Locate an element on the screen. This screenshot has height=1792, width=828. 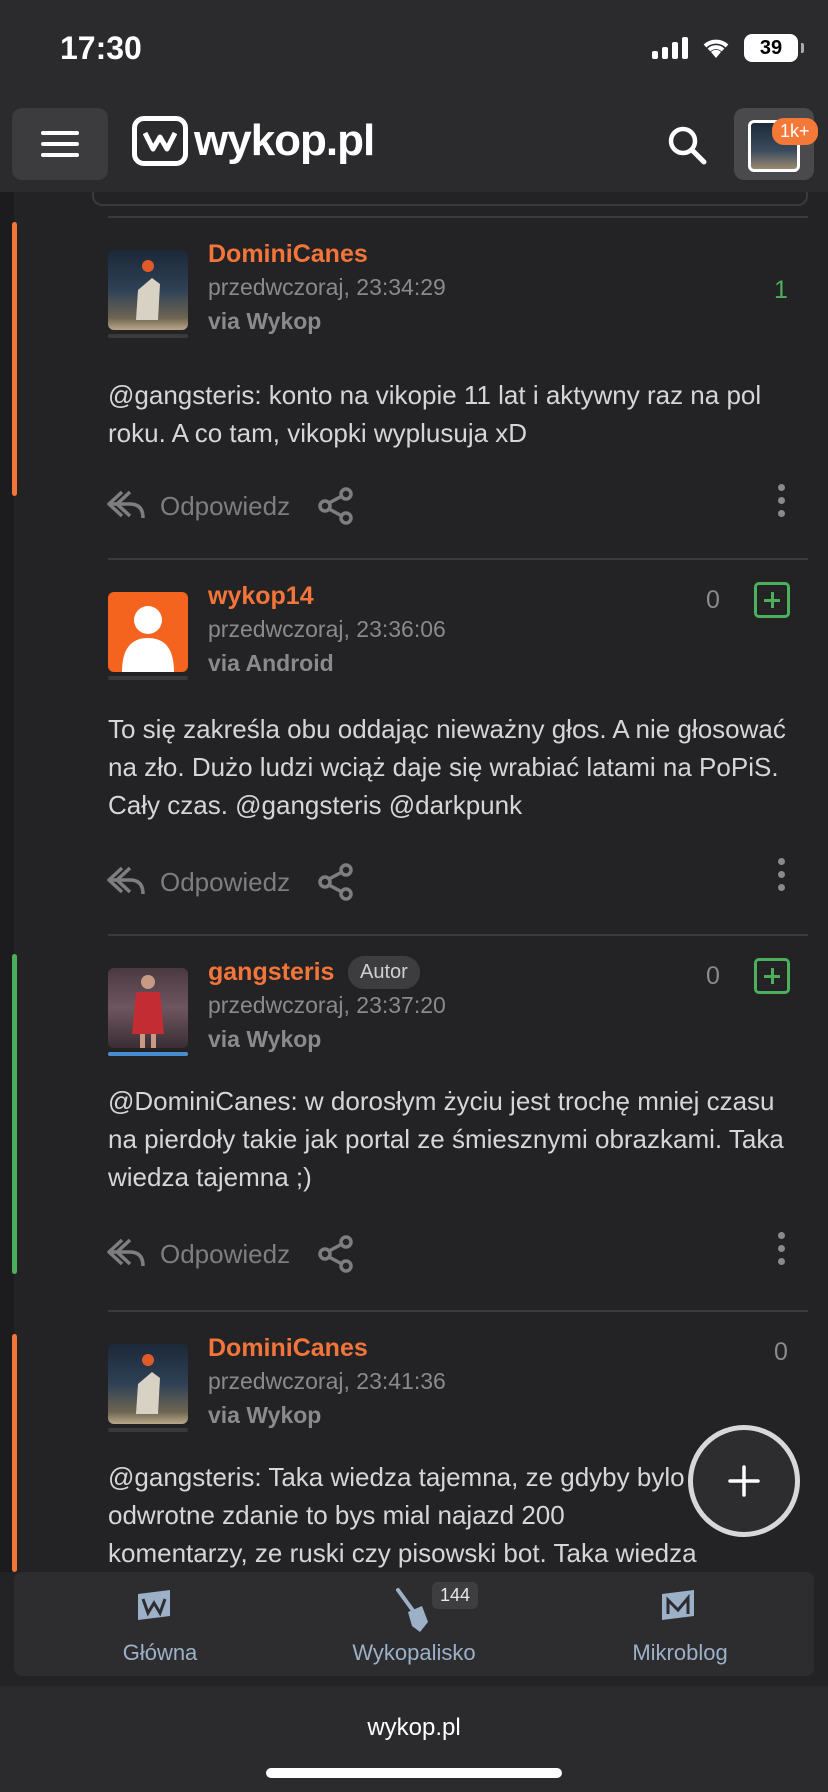
wifi-icon is located at coordinates (716, 48).